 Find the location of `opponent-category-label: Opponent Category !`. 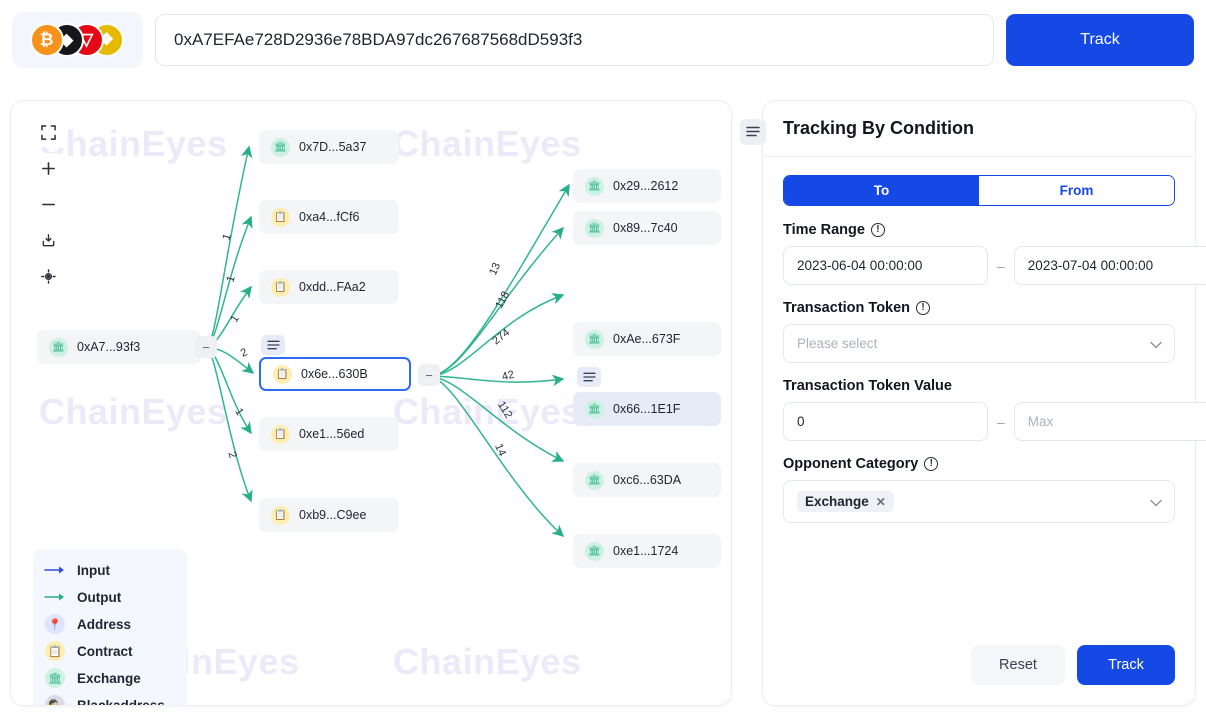

opponent-category-label: Opponent Category ! is located at coordinates (979, 464).